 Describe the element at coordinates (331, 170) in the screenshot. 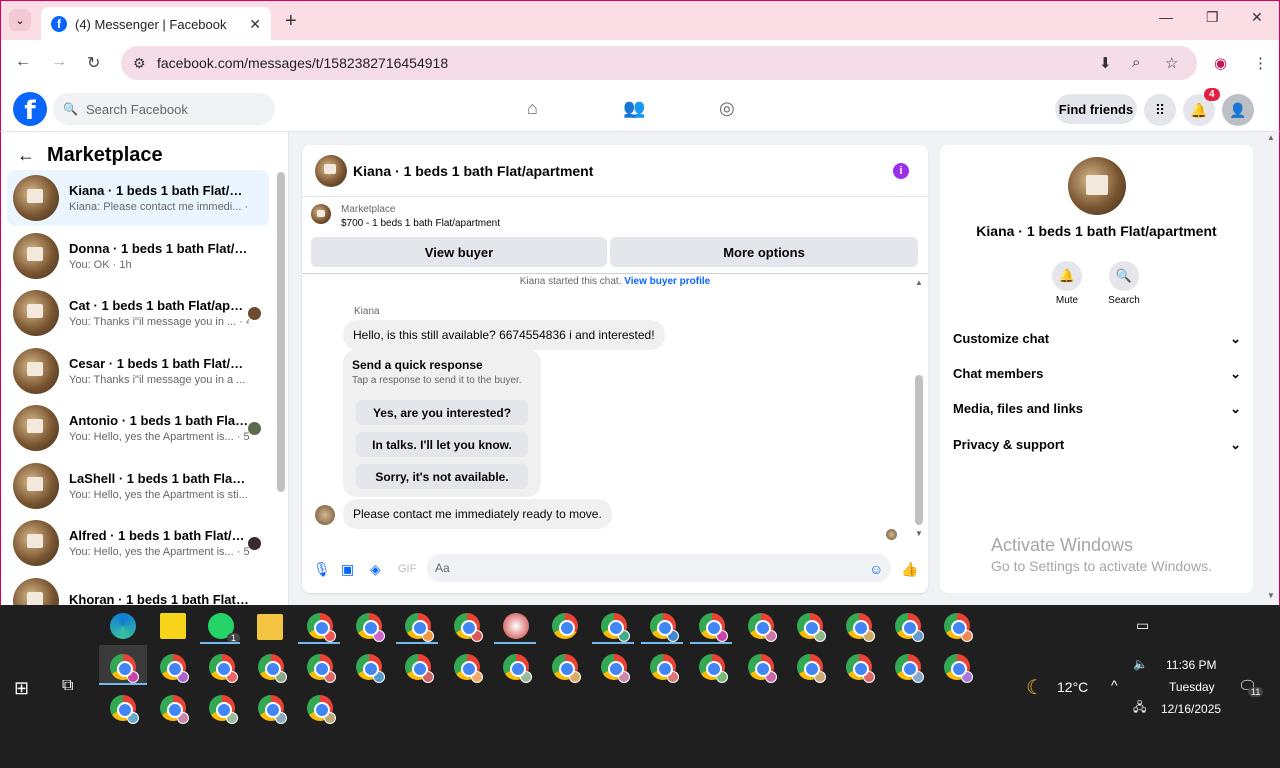

I see `chat-avatar` at that location.